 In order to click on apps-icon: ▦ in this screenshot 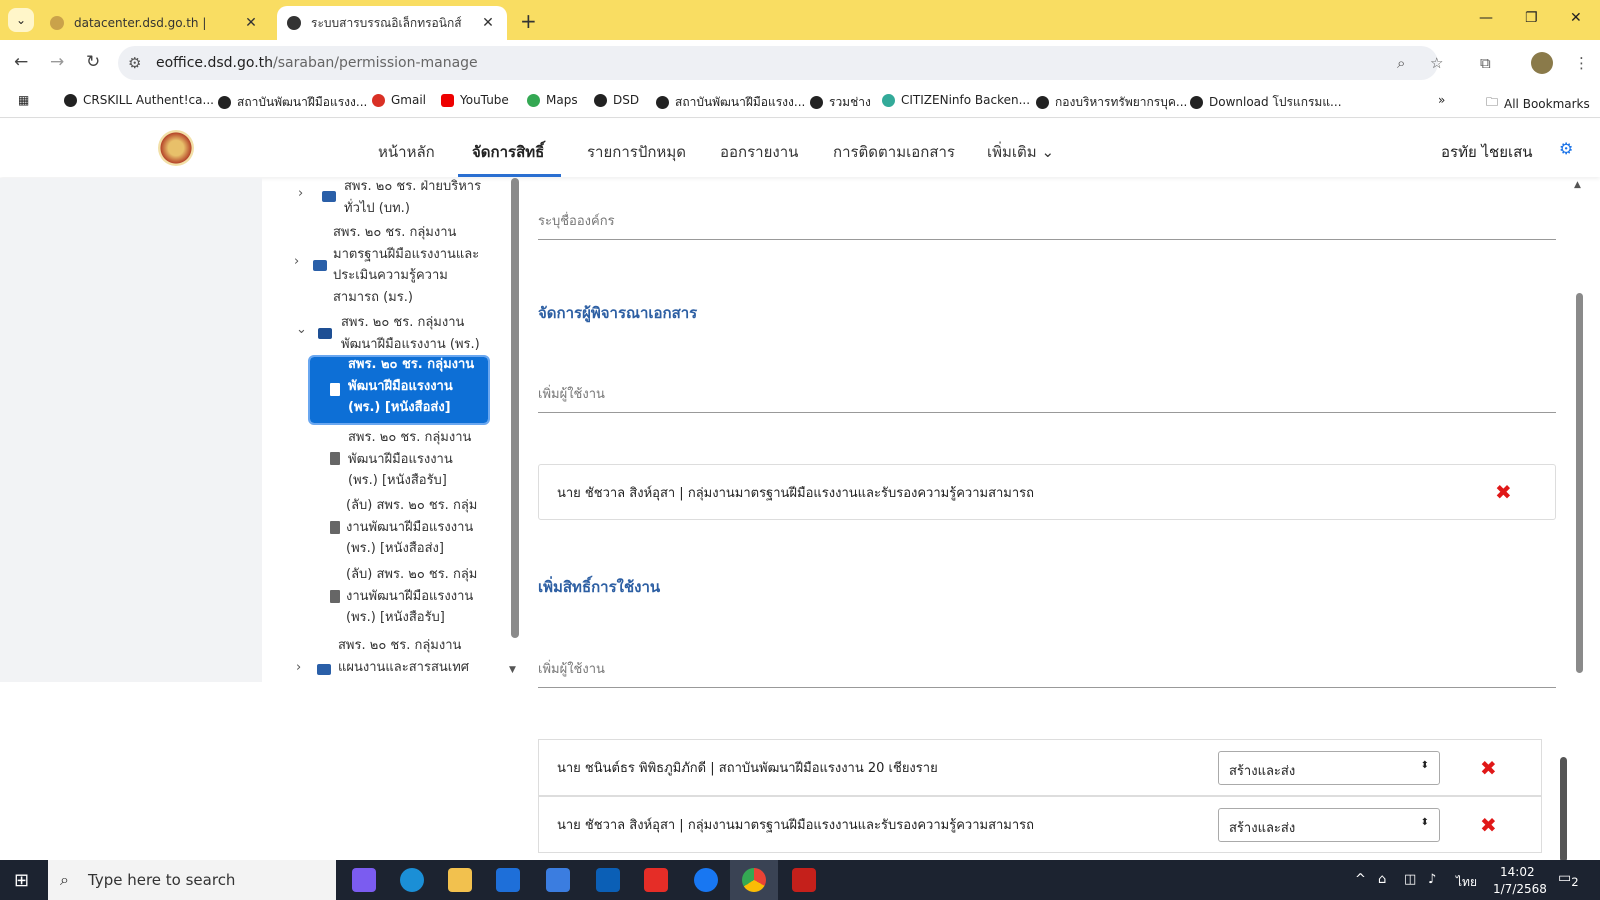, I will do `click(23, 100)`.